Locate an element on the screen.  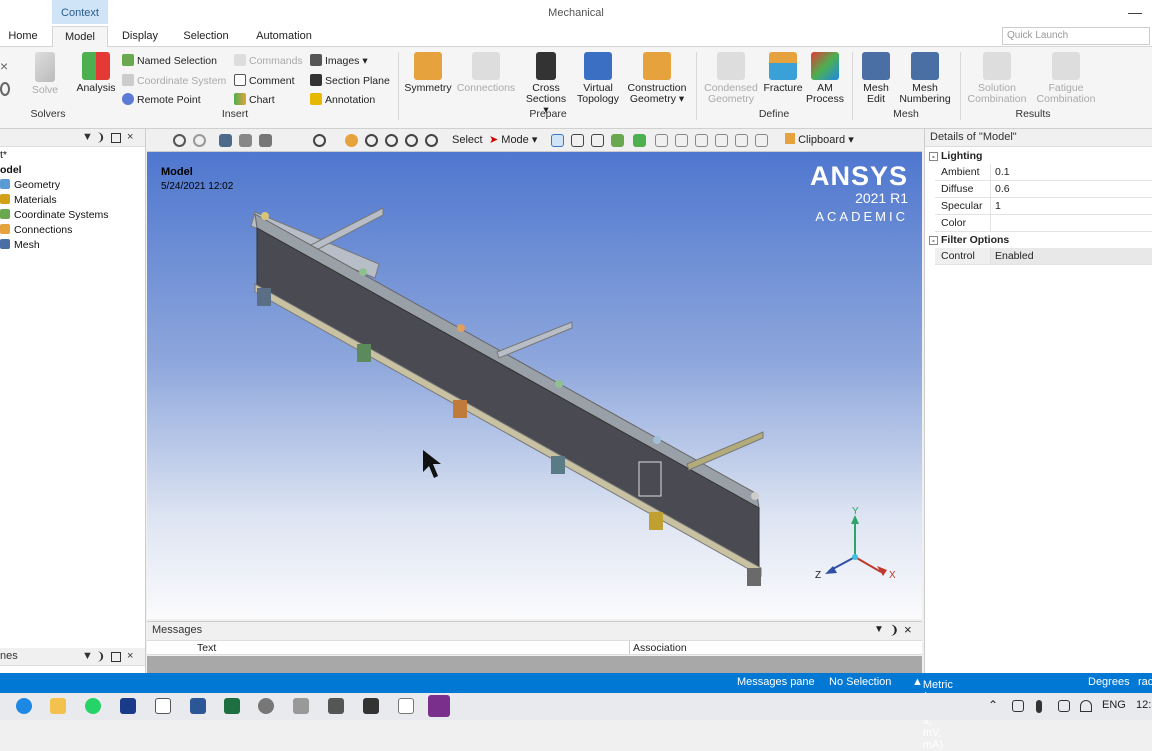
condensed-geometry-button: Condensed Geometry is located at coordinates (731, 78).